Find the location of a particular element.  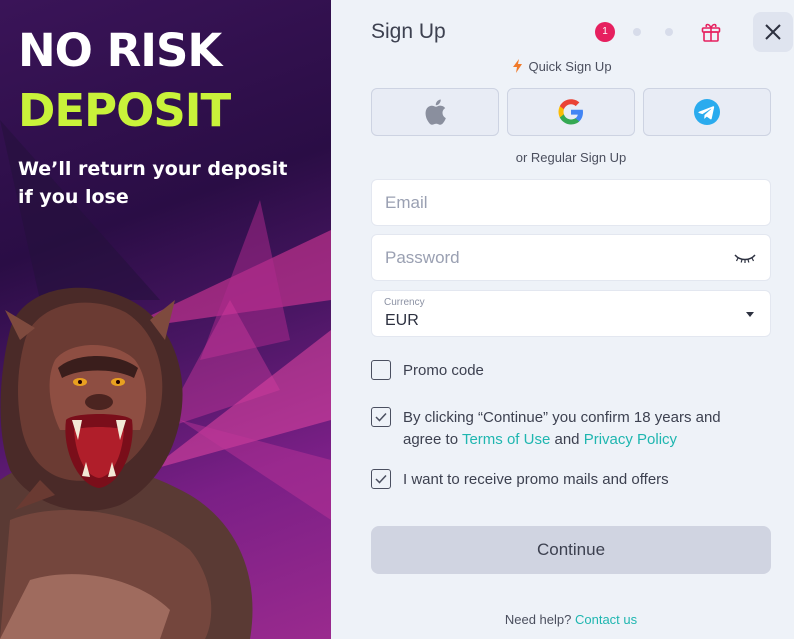

terms-checkbox is located at coordinates (381, 417).